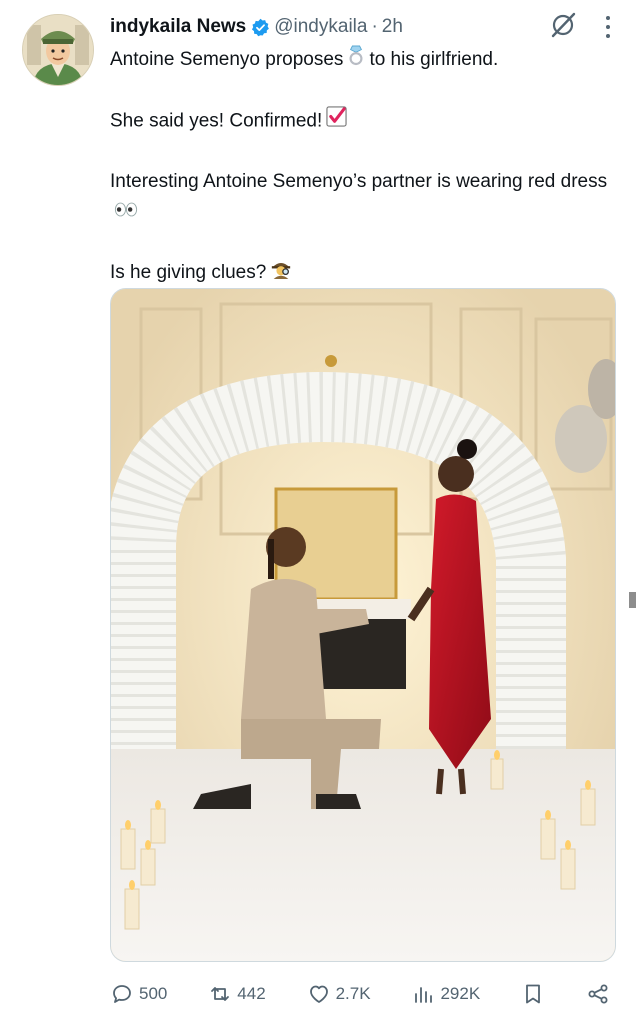 The height and width of the screenshot is (1024, 636). I want to click on like-button: 2.7K, so click(339, 994).